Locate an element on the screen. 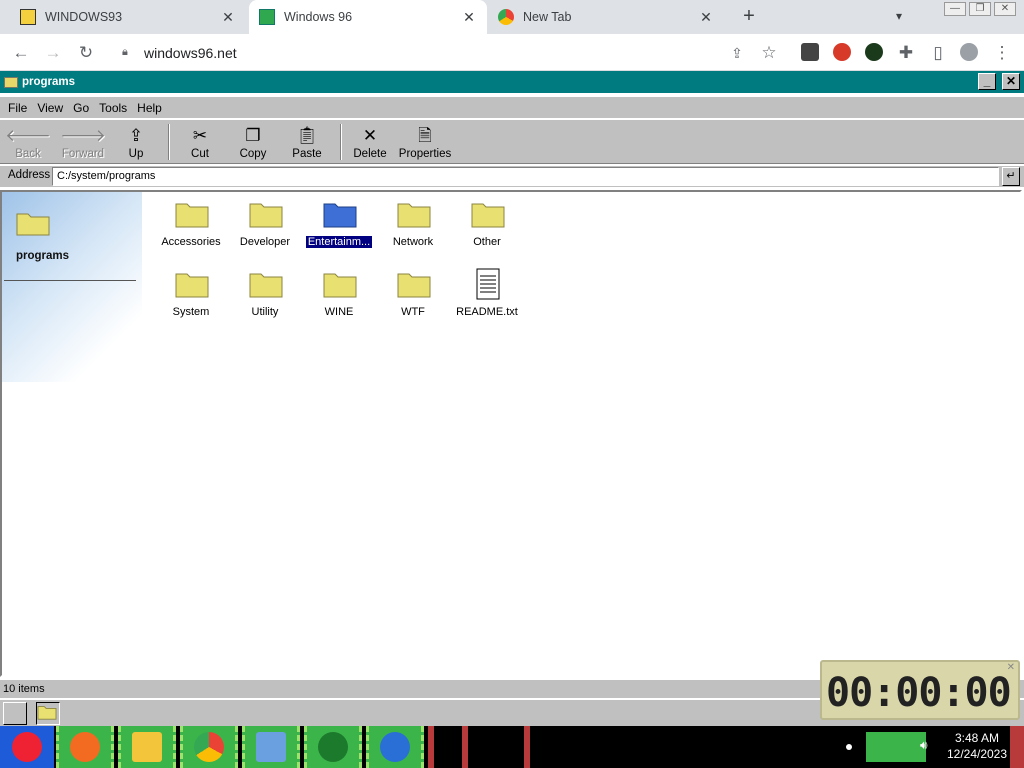 The width and height of the screenshot is (1024, 768). cut-label: Cut is located at coordinates (200, 154).